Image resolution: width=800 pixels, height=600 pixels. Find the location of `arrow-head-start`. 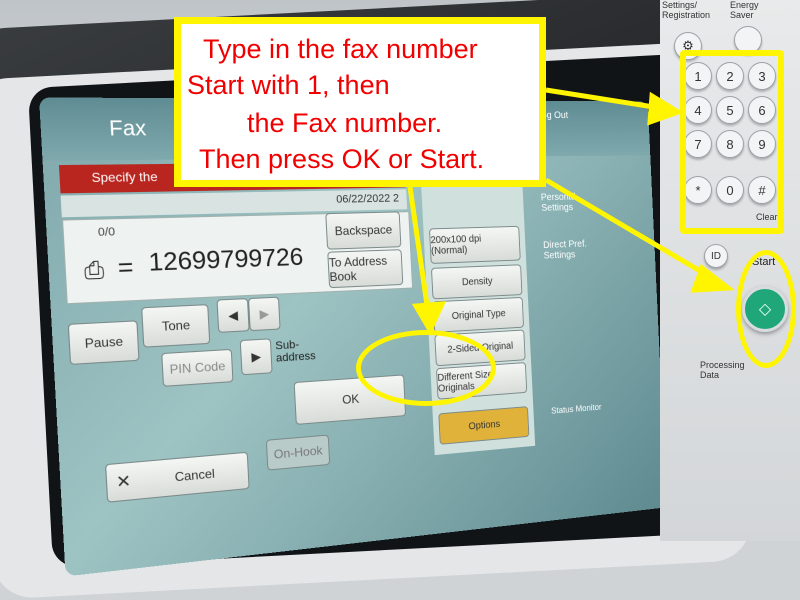

arrow-head-start is located at coordinates (712, 278).